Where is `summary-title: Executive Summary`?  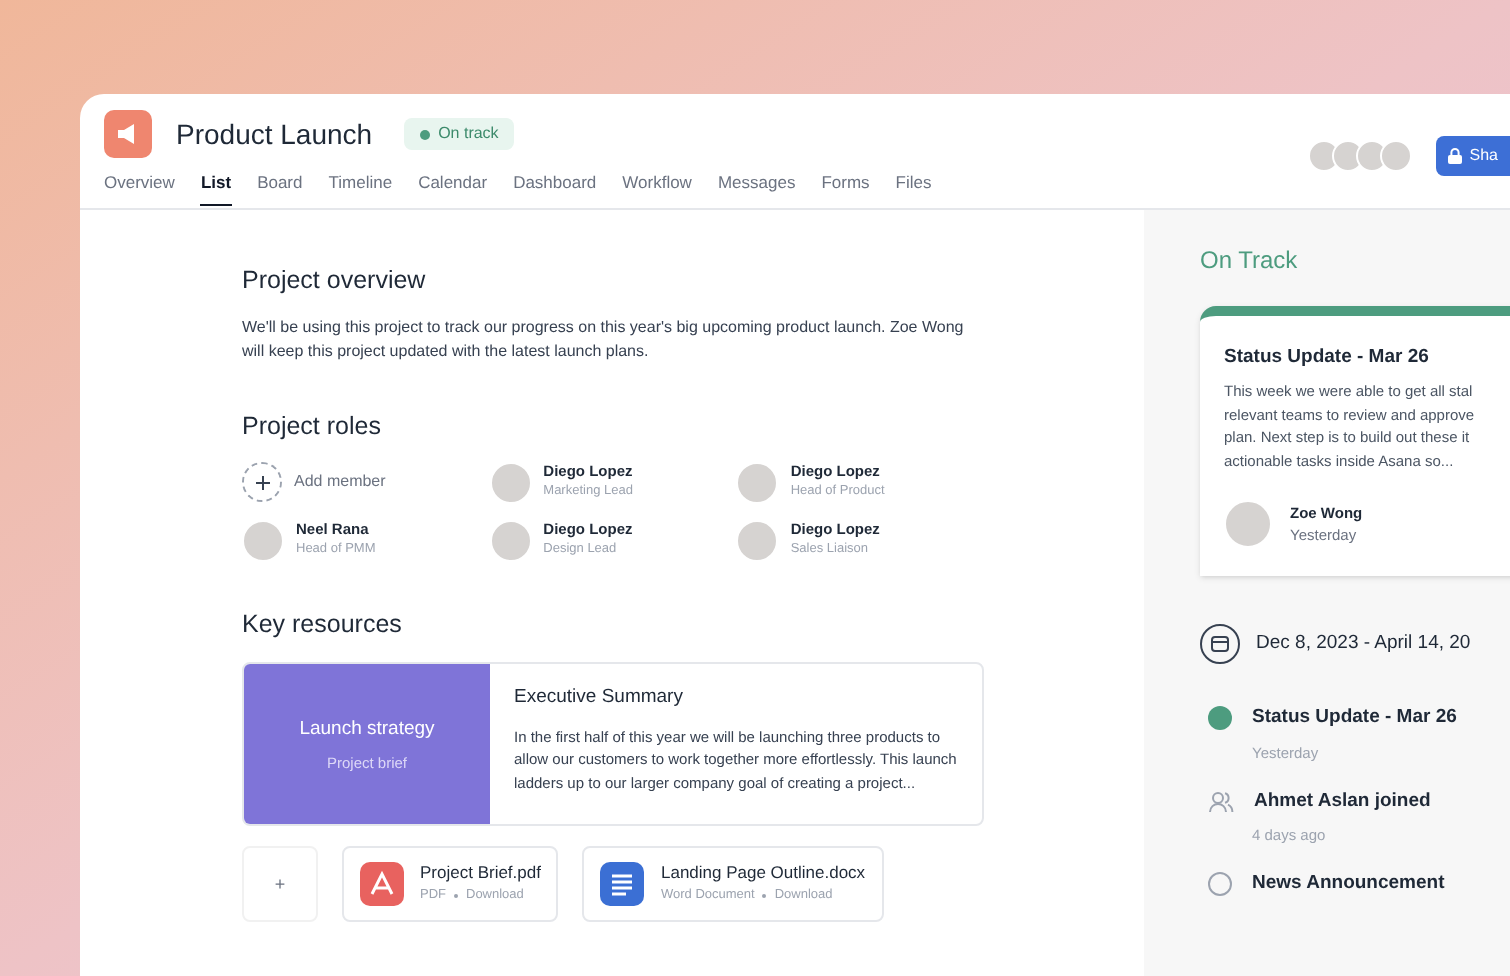
summary-title: Executive Summary is located at coordinates (599, 698).